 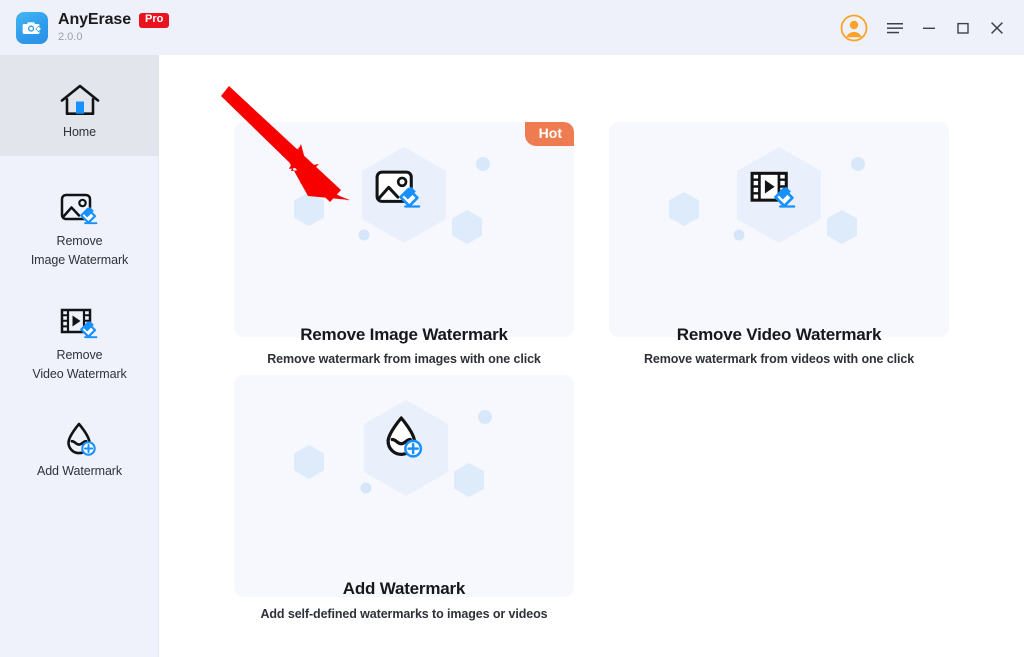 I want to click on close-button, so click(x=997, y=28).